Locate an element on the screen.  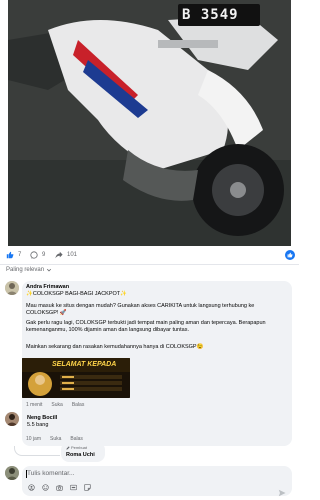
comment-meta: 1 menit Suka Balas is located at coordinates (55, 405).